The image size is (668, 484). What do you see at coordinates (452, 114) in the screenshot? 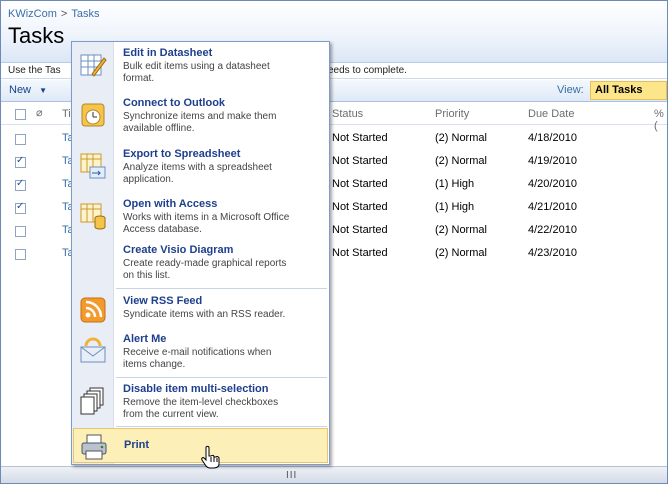
I see `column-priority: Priority` at bounding box center [452, 114].